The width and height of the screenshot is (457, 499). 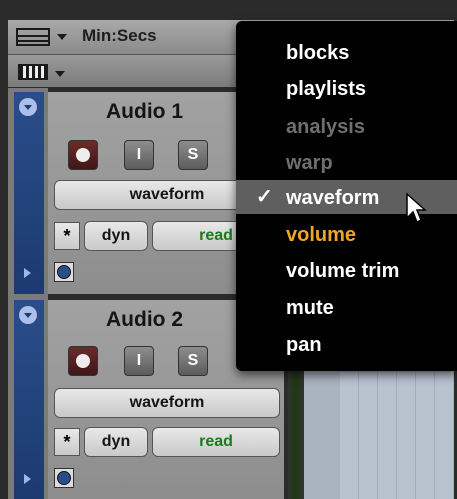 I want to click on grid-view-icon, so click(x=33, y=72).